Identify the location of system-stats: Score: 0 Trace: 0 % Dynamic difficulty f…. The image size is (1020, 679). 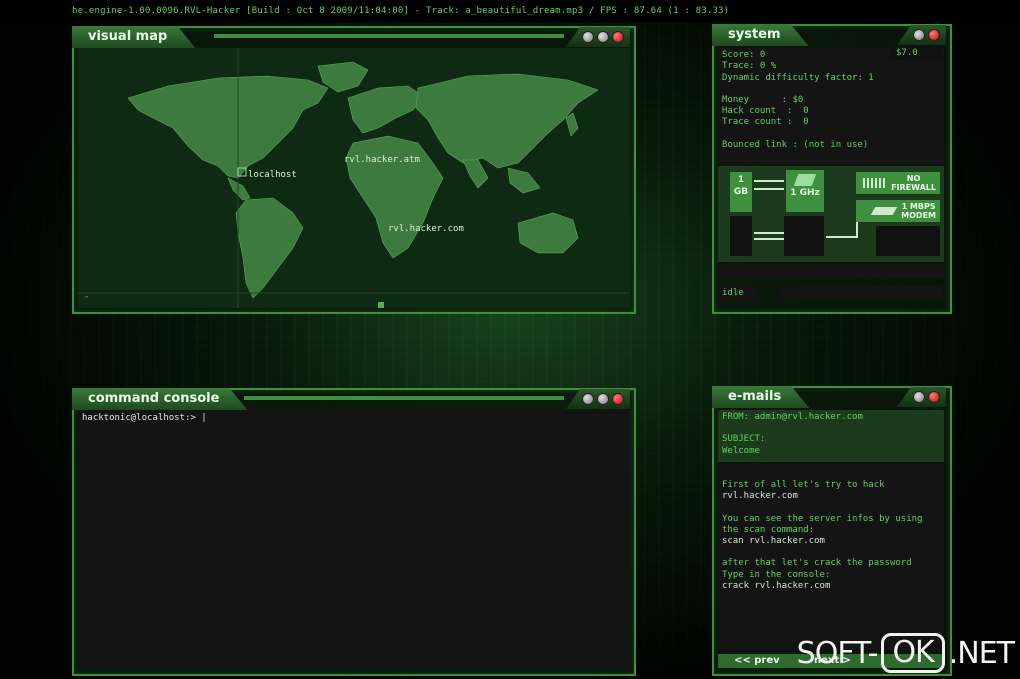
(831, 106).